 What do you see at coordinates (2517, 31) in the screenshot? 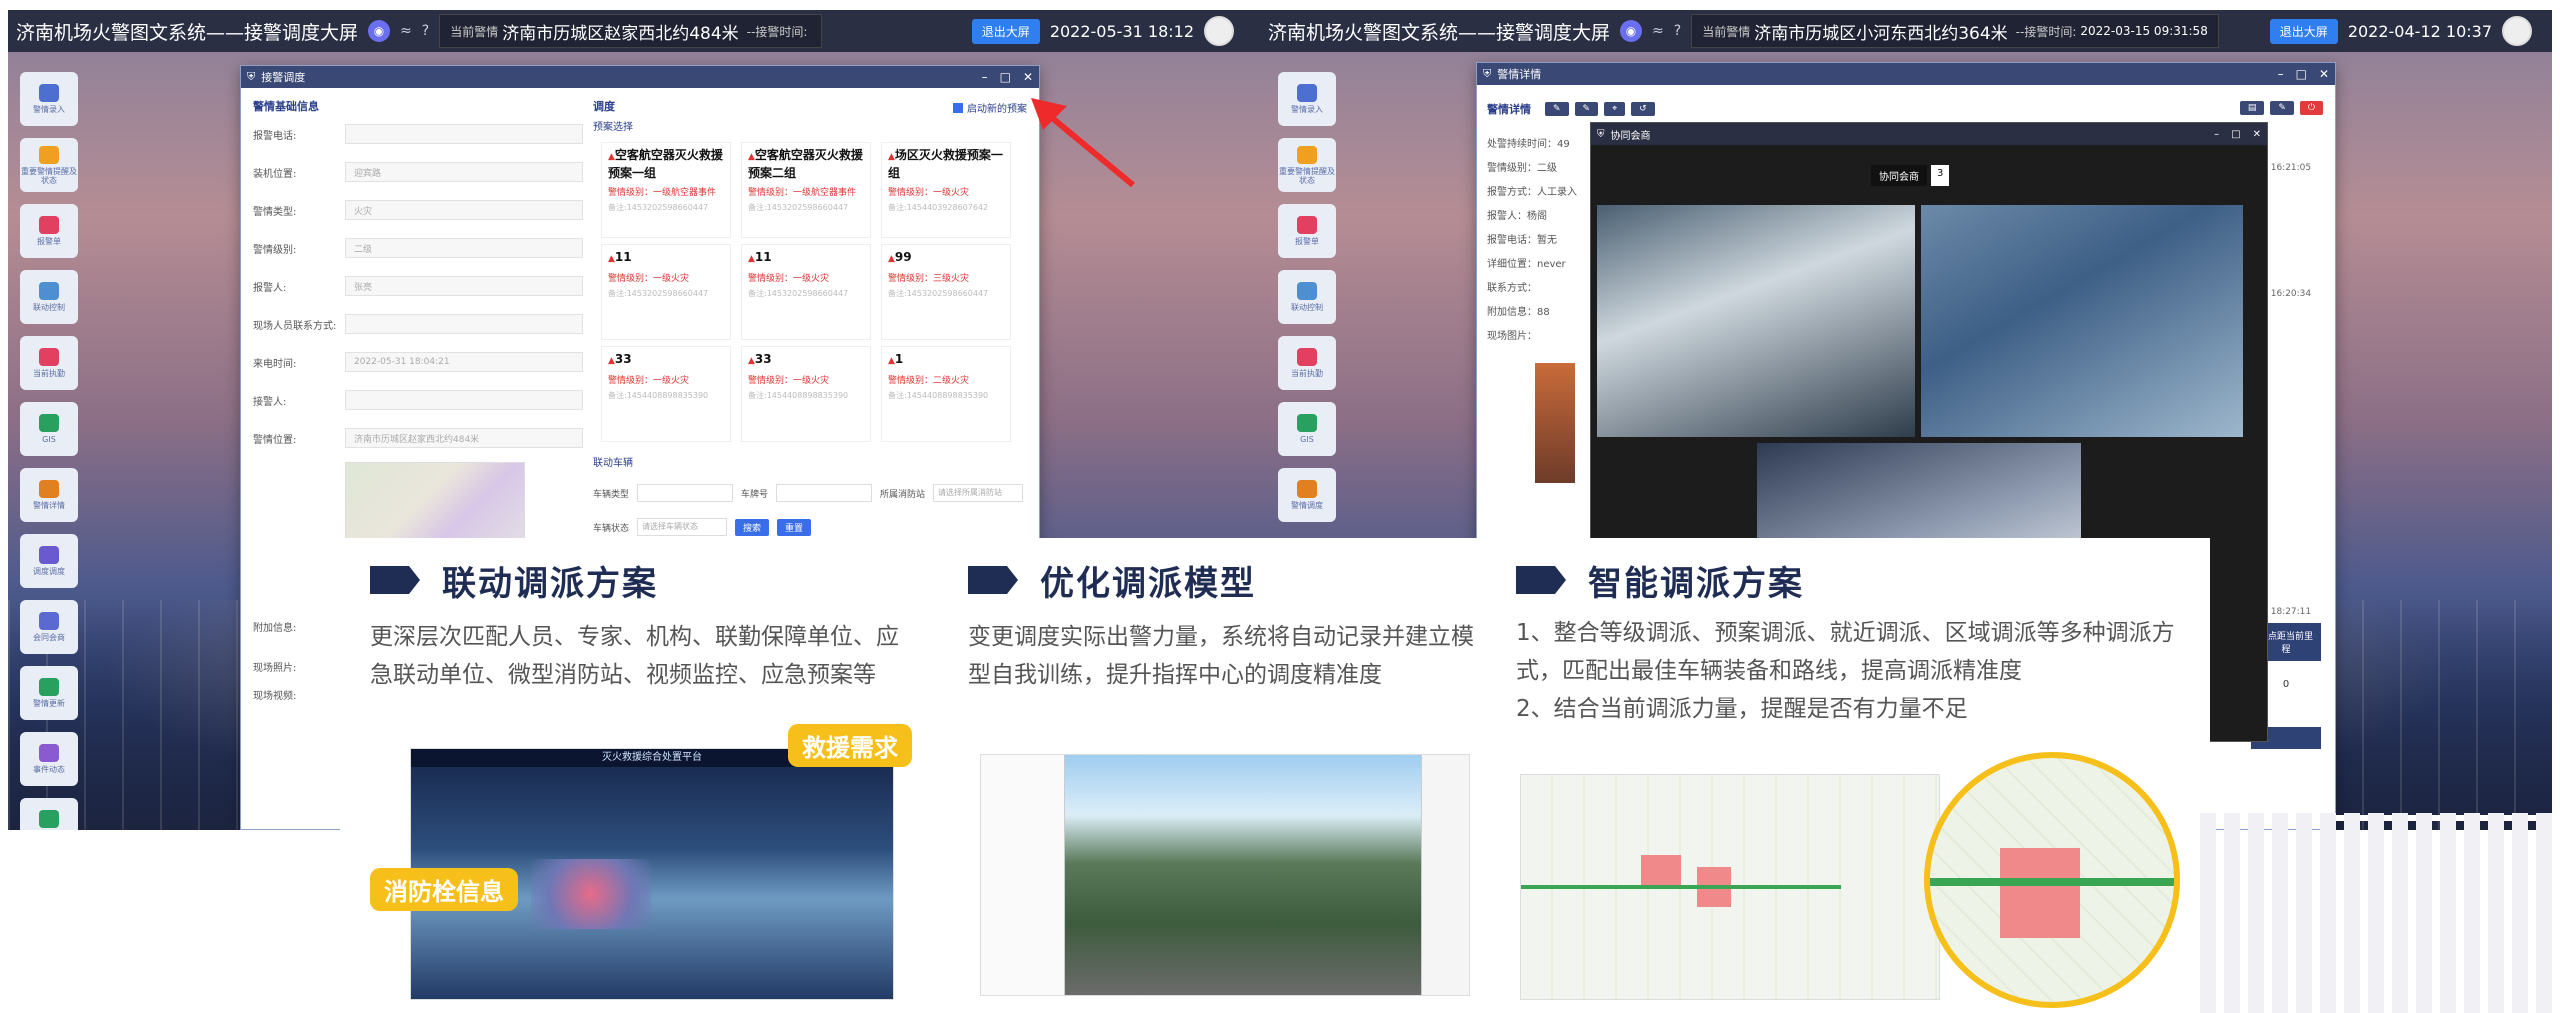
I see `user-avatar-right` at bounding box center [2517, 31].